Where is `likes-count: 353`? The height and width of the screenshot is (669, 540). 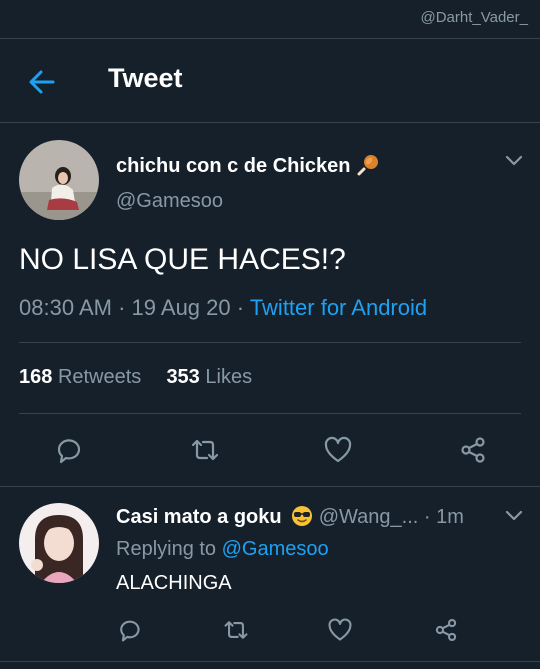 likes-count: 353 is located at coordinates (183, 377).